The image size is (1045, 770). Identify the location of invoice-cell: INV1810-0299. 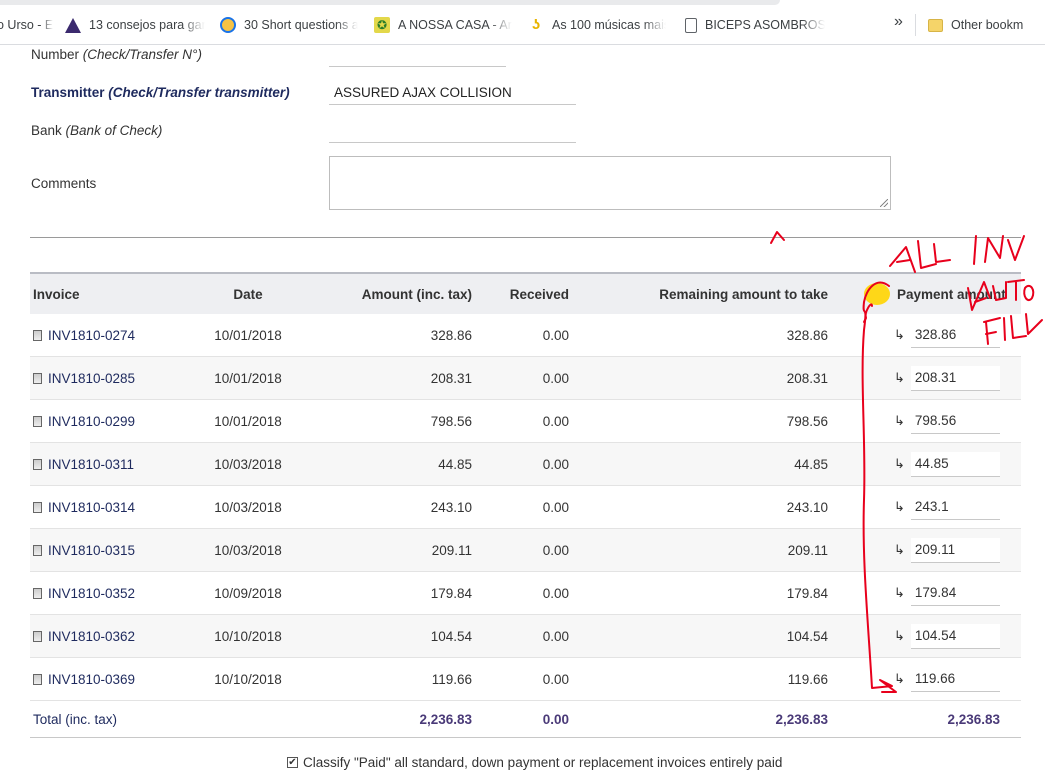
(84, 421).